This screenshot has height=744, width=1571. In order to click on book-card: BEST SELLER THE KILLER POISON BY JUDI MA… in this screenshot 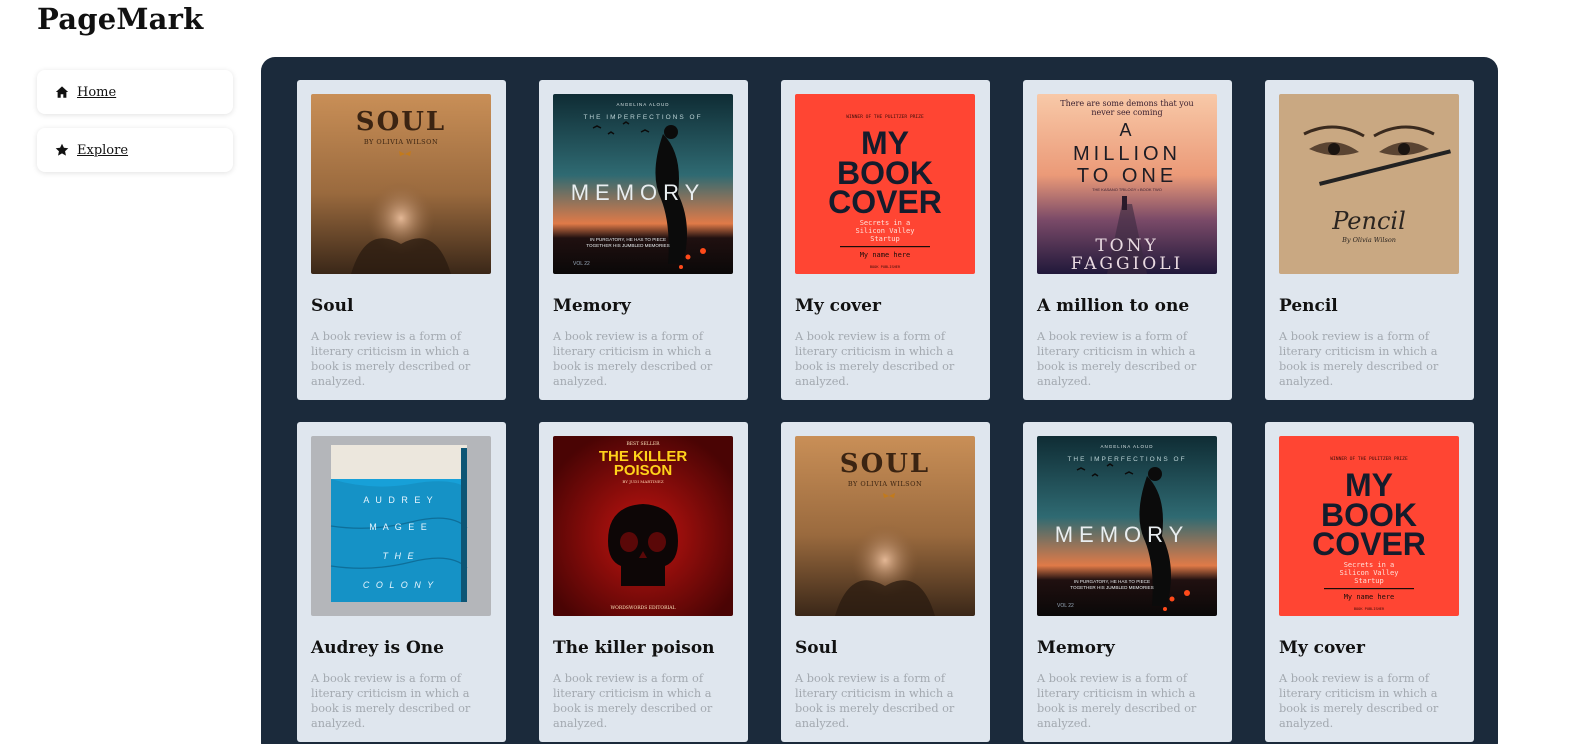, I will do `click(643, 582)`.